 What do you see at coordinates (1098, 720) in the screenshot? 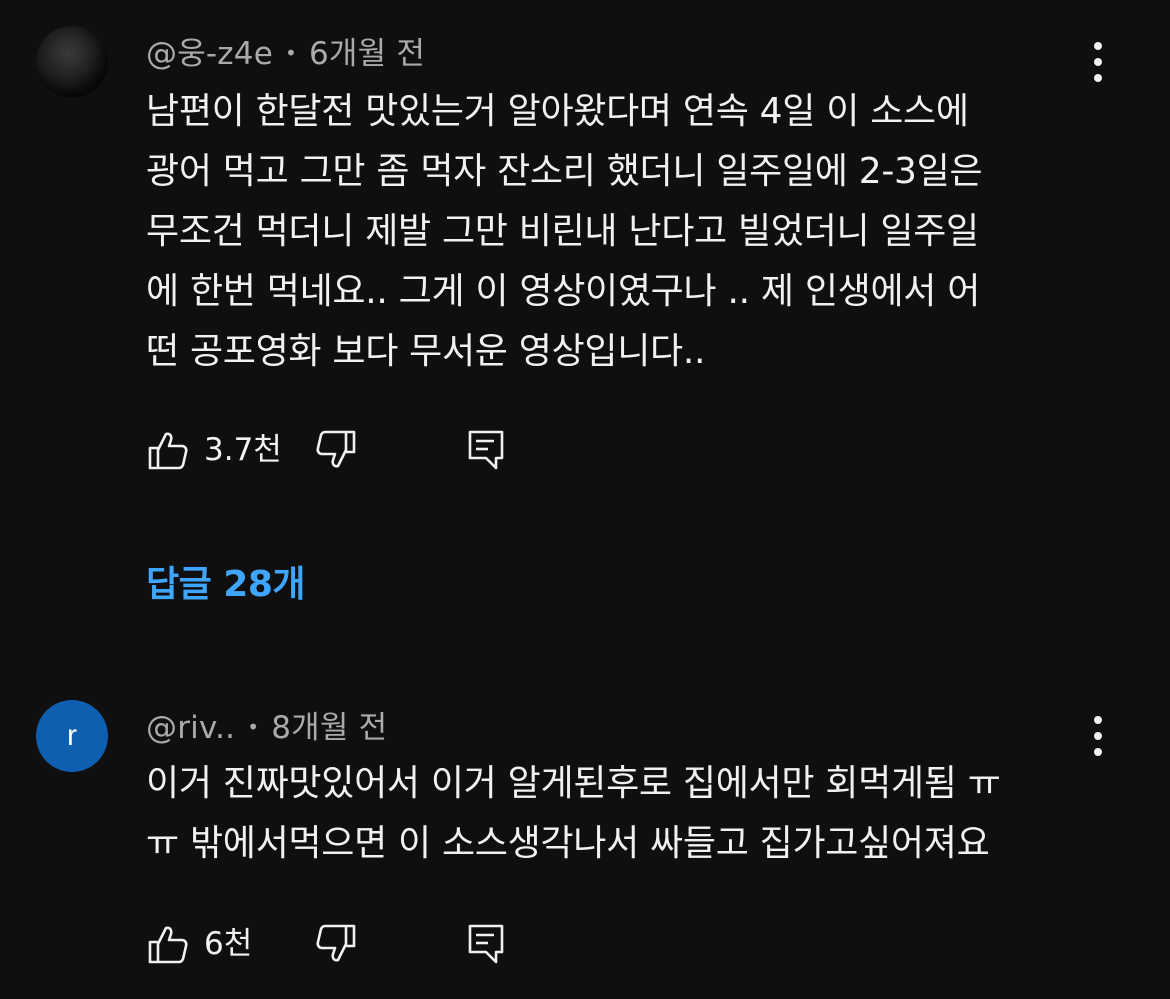
I see `more-vertical-icon` at bounding box center [1098, 720].